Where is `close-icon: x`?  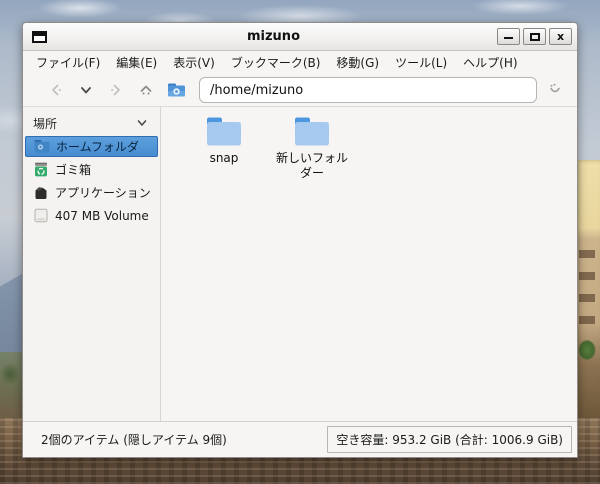
close-icon: x is located at coordinates (560, 36).